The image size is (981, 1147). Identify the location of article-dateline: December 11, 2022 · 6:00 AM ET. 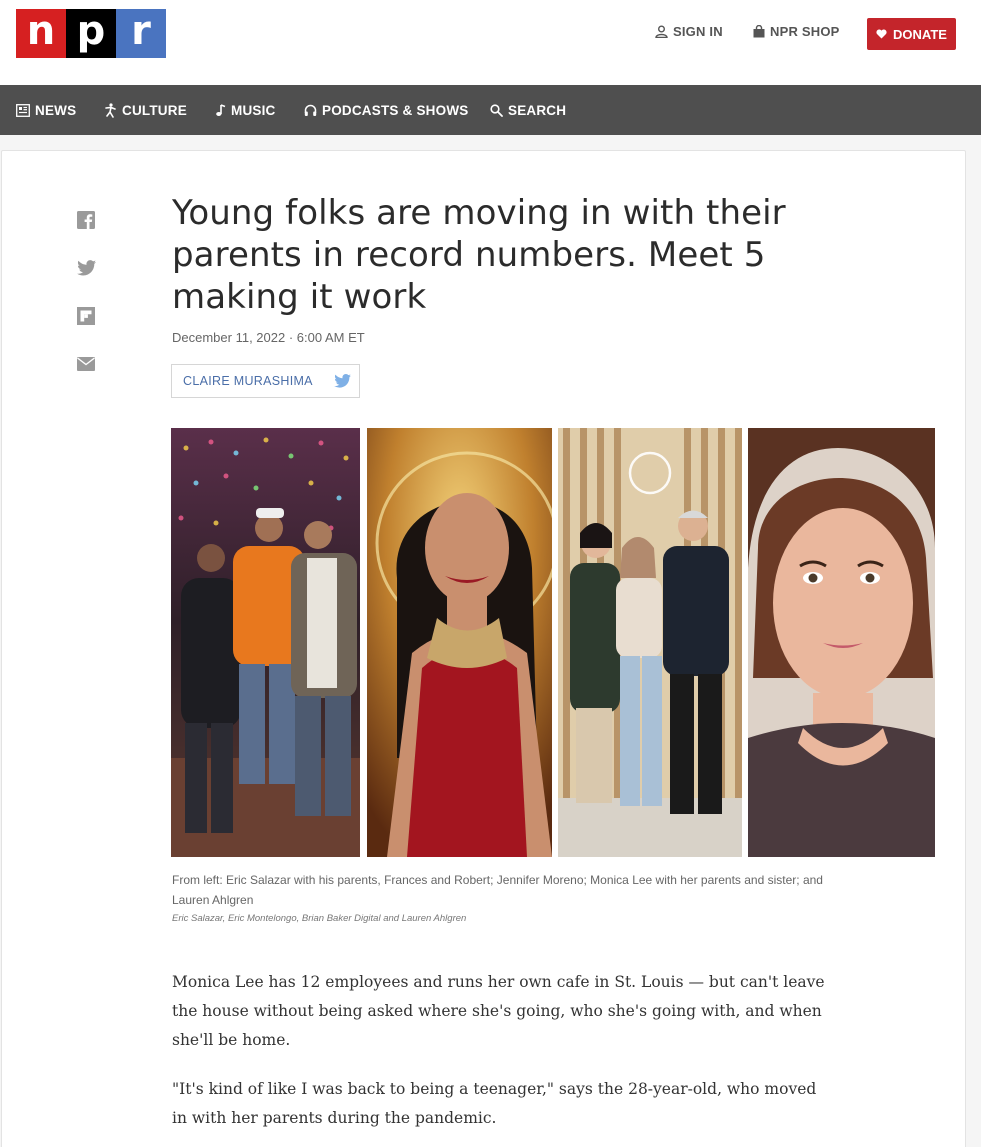
(268, 337).